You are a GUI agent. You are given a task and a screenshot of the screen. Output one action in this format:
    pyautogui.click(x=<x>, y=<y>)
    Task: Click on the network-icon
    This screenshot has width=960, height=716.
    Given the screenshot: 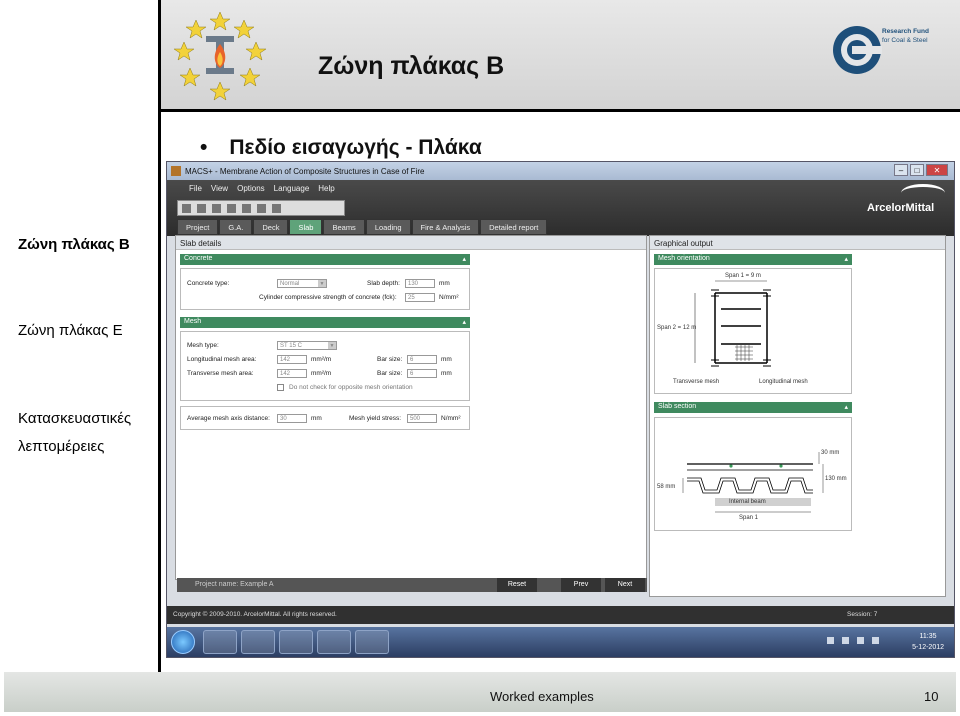 What is the action you would take?
    pyautogui.click(x=830, y=640)
    